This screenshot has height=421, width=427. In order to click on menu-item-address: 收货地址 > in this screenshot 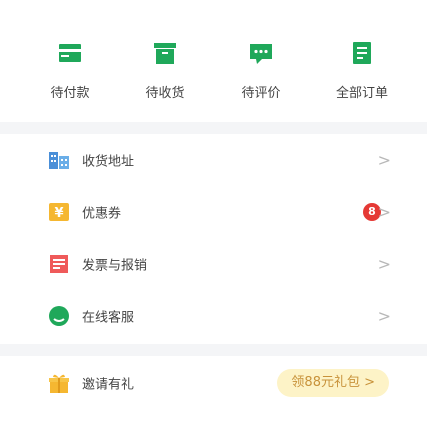, I will do `click(213, 160)`.